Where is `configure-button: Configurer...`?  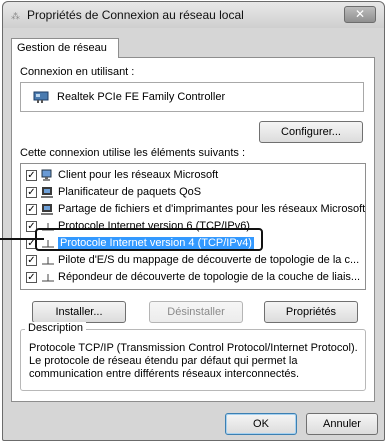 configure-button: Configurer... is located at coordinates (311, 132).